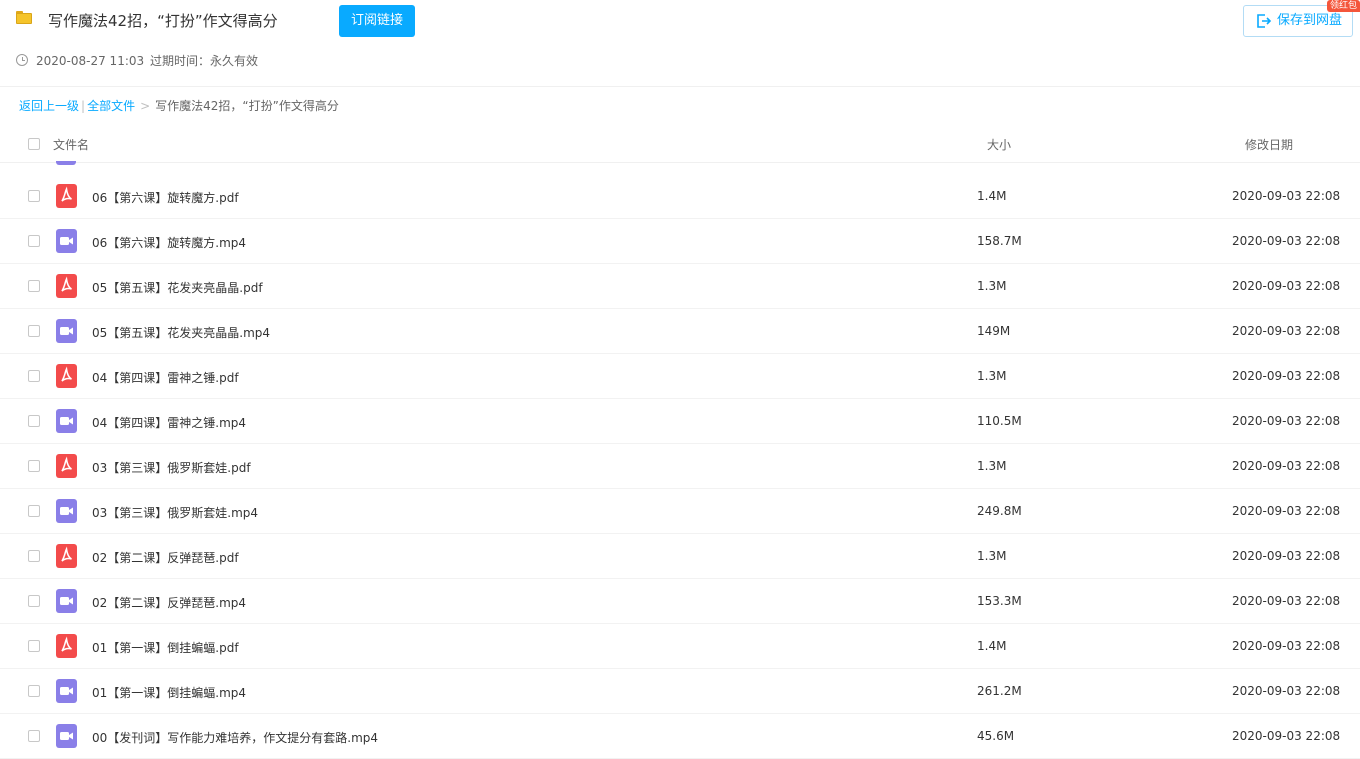 This screenshot has width=1360, height=759. What do you see at coordinates (680, 691) in the screenshot?
I see `file-row: 01【第一课】倒挂蝙蝠.mp4 261.2M 2020-09-03 22:08` at bounding box center [680, 691].